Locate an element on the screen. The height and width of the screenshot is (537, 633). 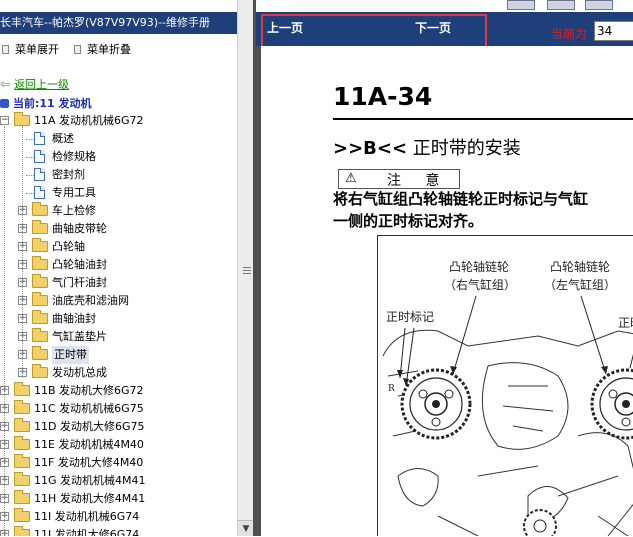
tree-item: + 气门杆油封 is located at coordinates (118, 283).